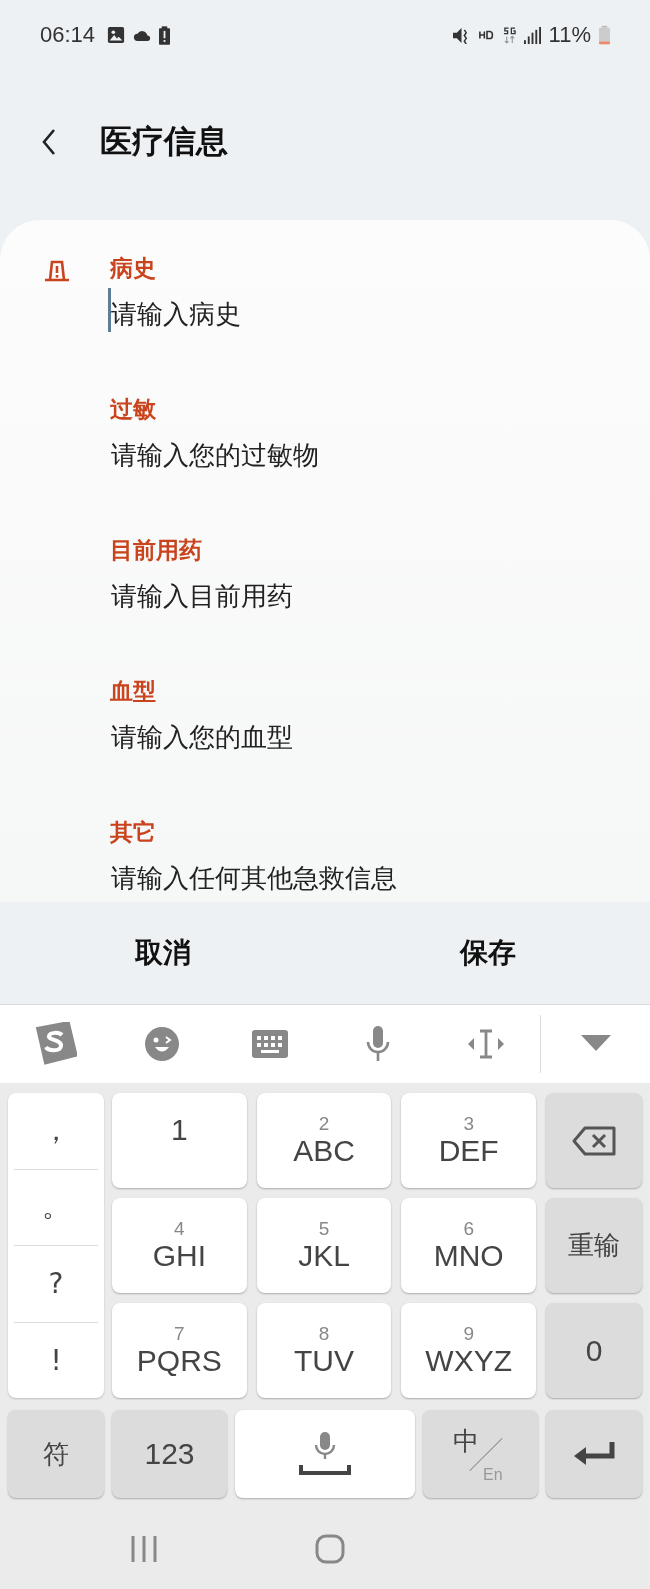  I want to click on field-label: 其它, so click(133, 832).